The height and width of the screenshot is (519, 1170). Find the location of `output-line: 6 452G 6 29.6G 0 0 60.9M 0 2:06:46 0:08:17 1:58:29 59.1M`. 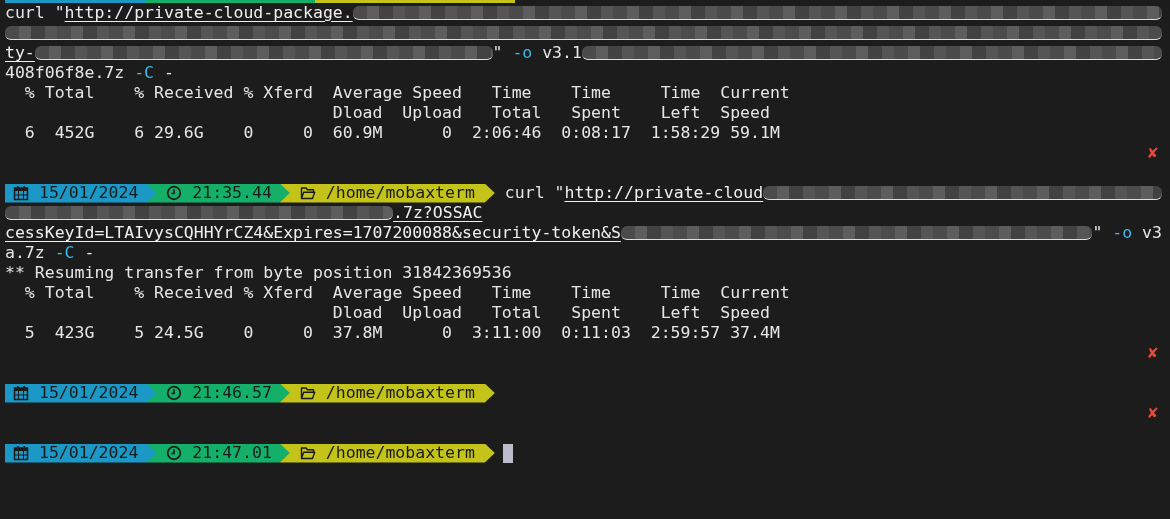

output-line: 6 452G 6 29.6G 0 0 60.9M 0 2:06:46 0:08:17 1:58:29 59.1M is located at coordinates (401, 133).